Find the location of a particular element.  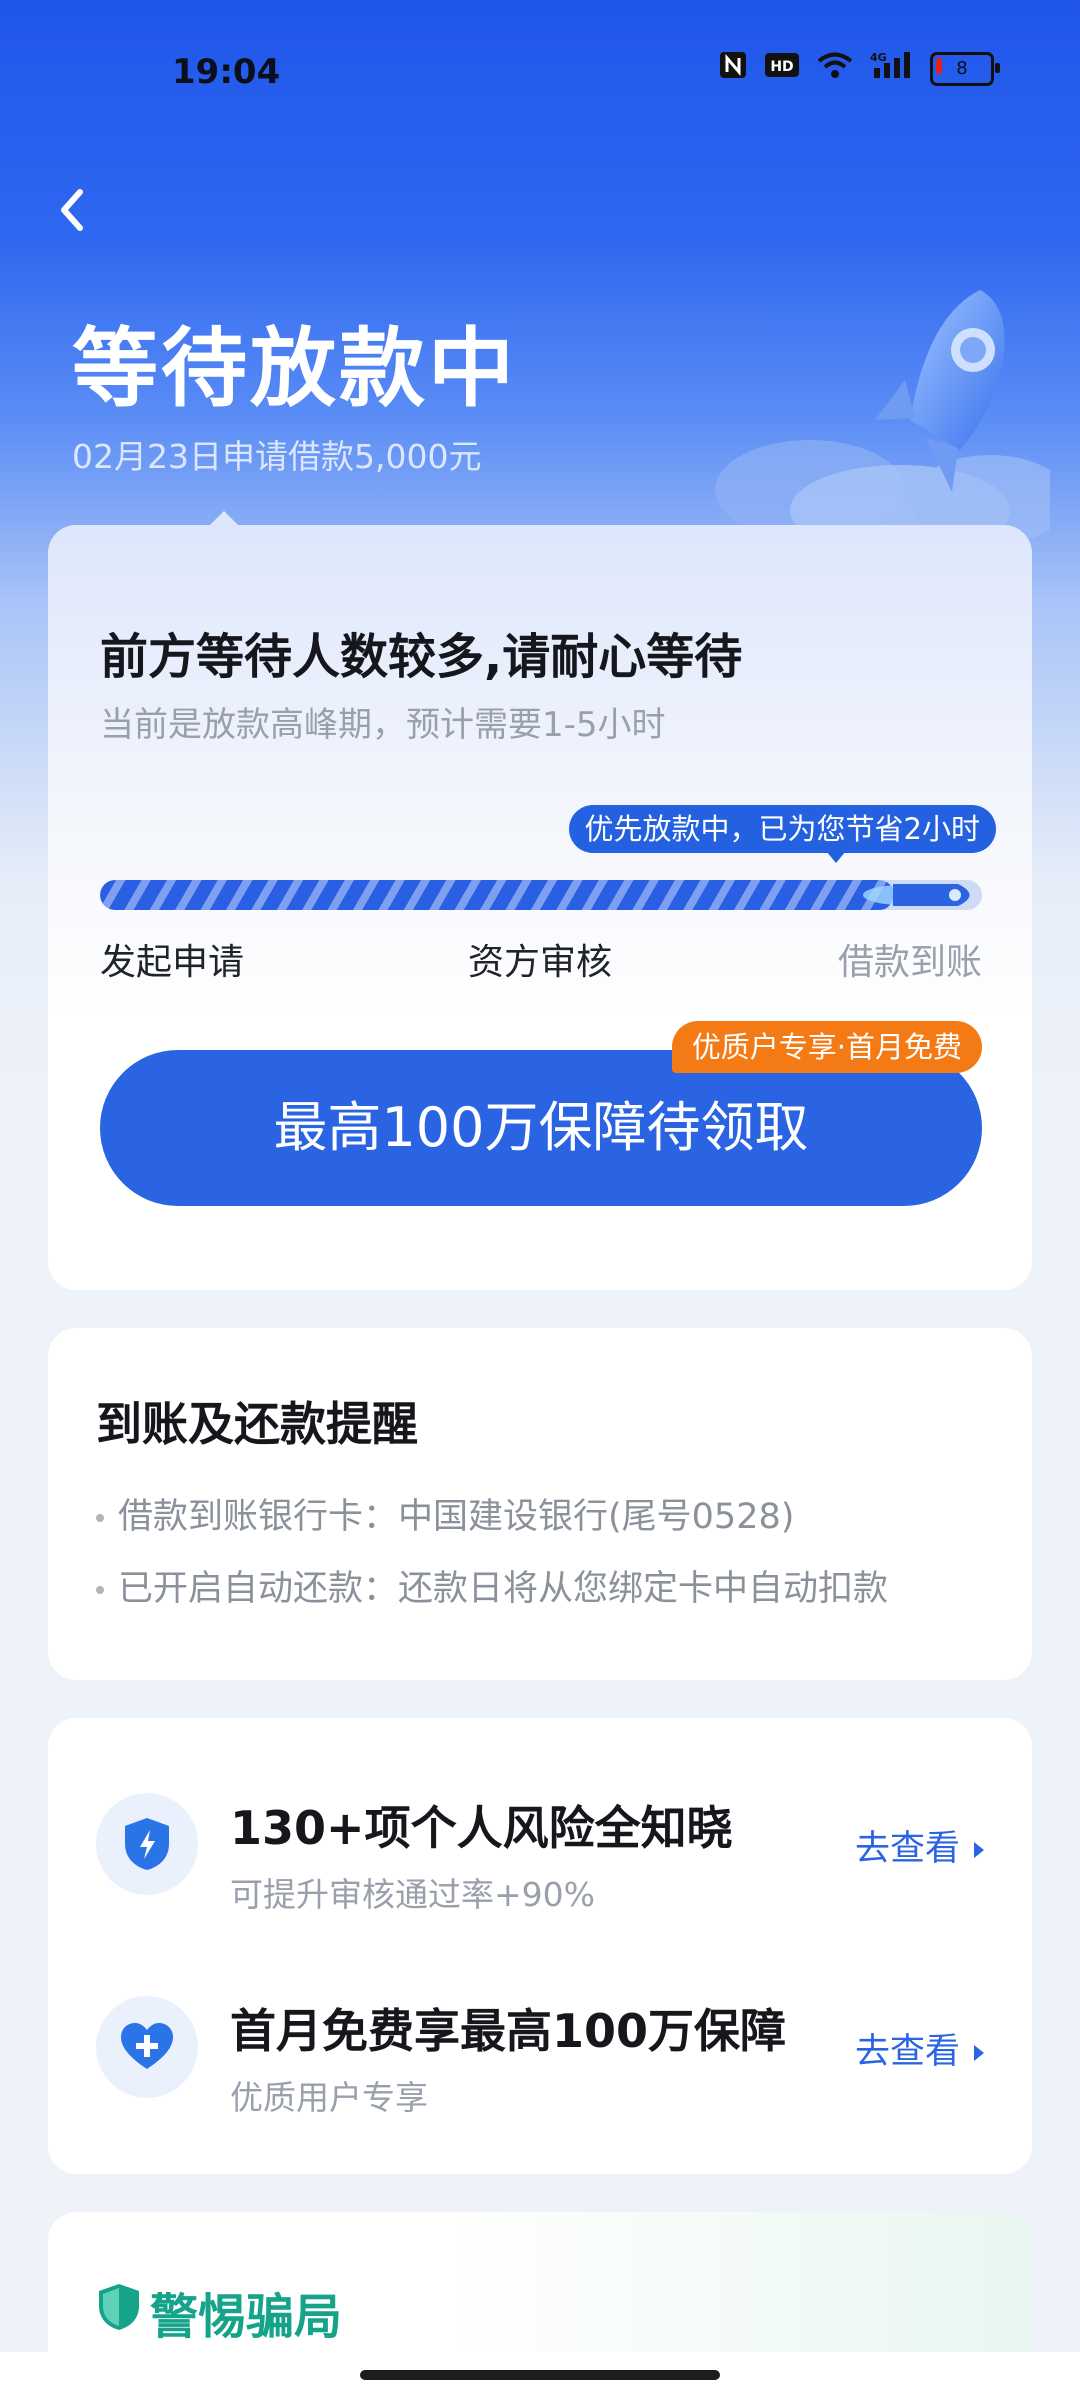

wifi-icon is located at coordinates (835, 68).